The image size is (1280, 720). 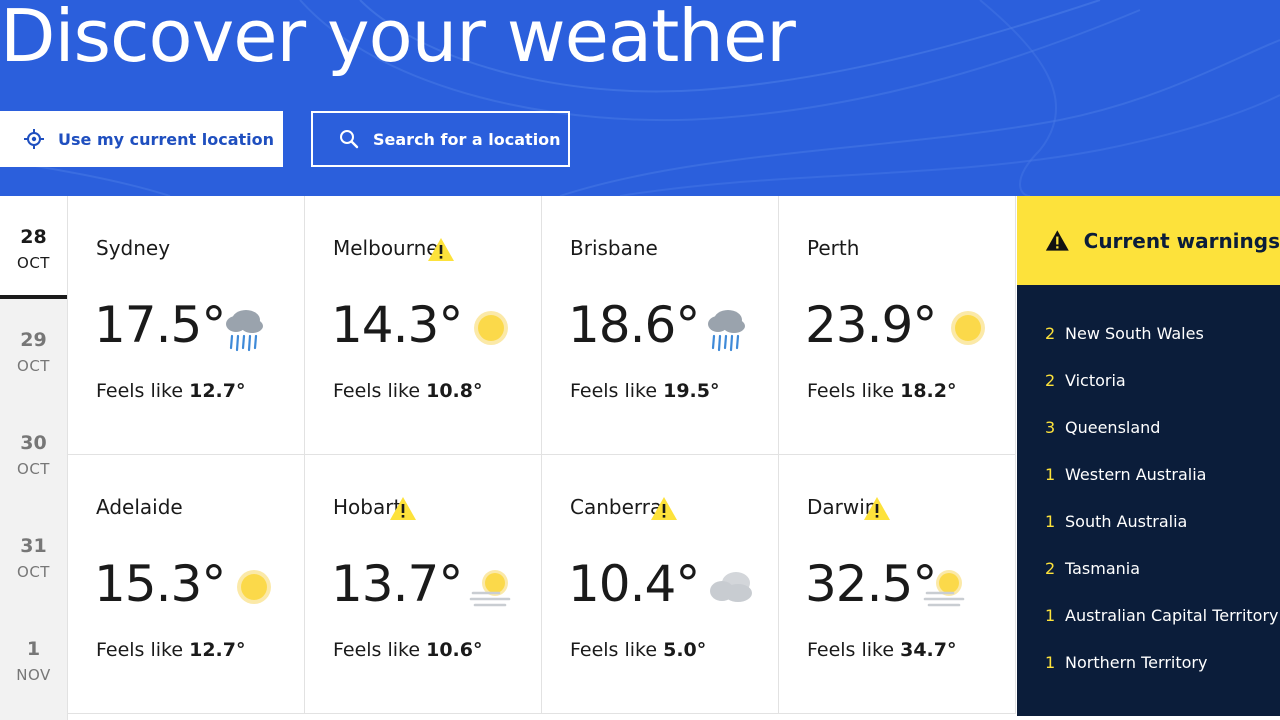 What do you see at coordinates (1181, 240) in the screenshot?
I see `warnings-title: Current warnings` at bounding box center [1181, 240].